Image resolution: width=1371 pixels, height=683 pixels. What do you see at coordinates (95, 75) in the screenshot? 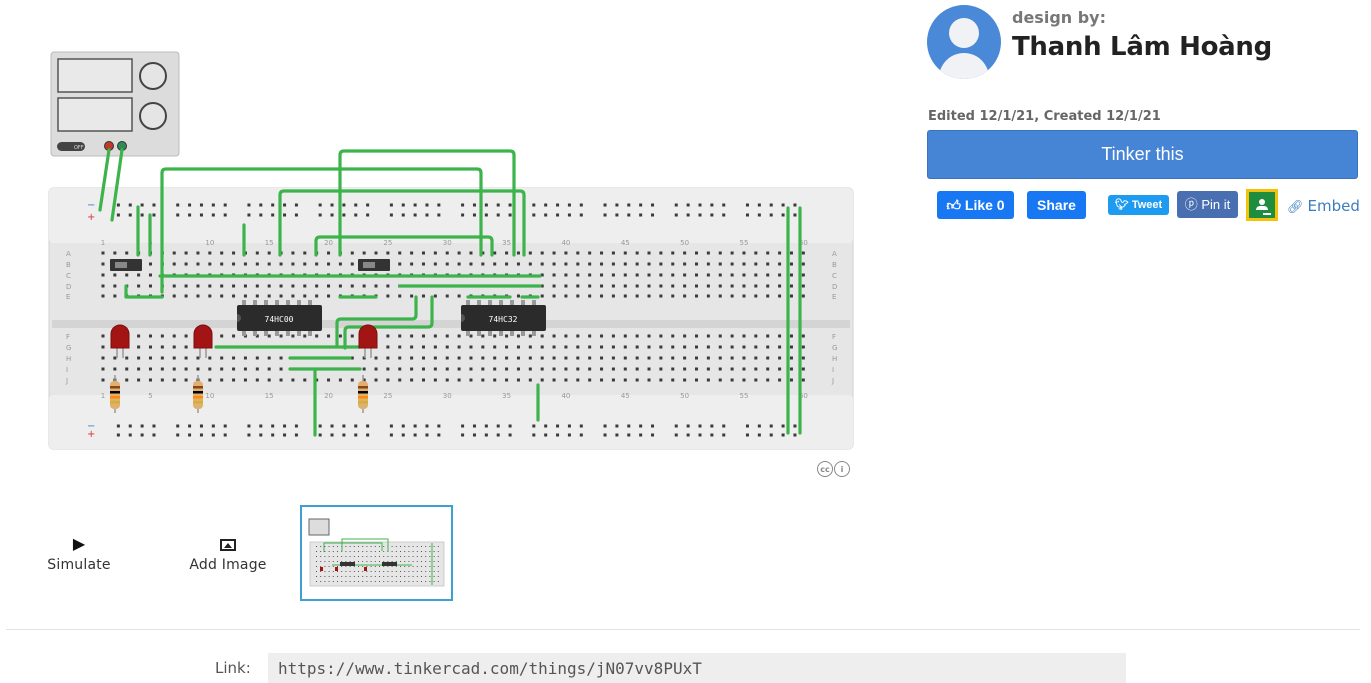
I see `voltage-display` at bounding box center [95, 75].